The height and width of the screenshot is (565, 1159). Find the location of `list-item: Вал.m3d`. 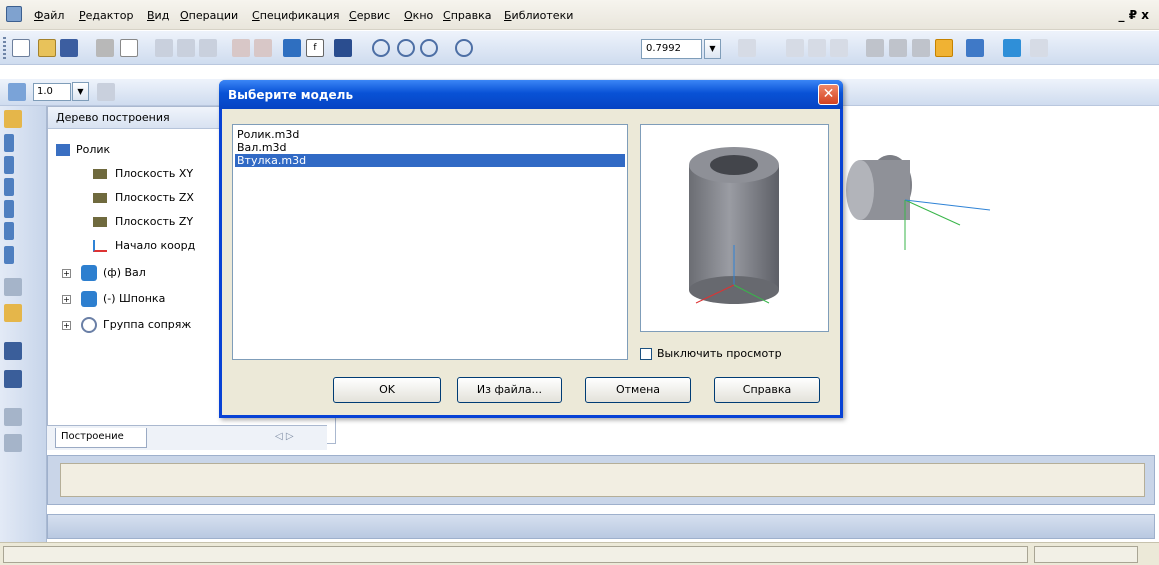

list-item: Вал.m3d is located at coordinates (430, 147).